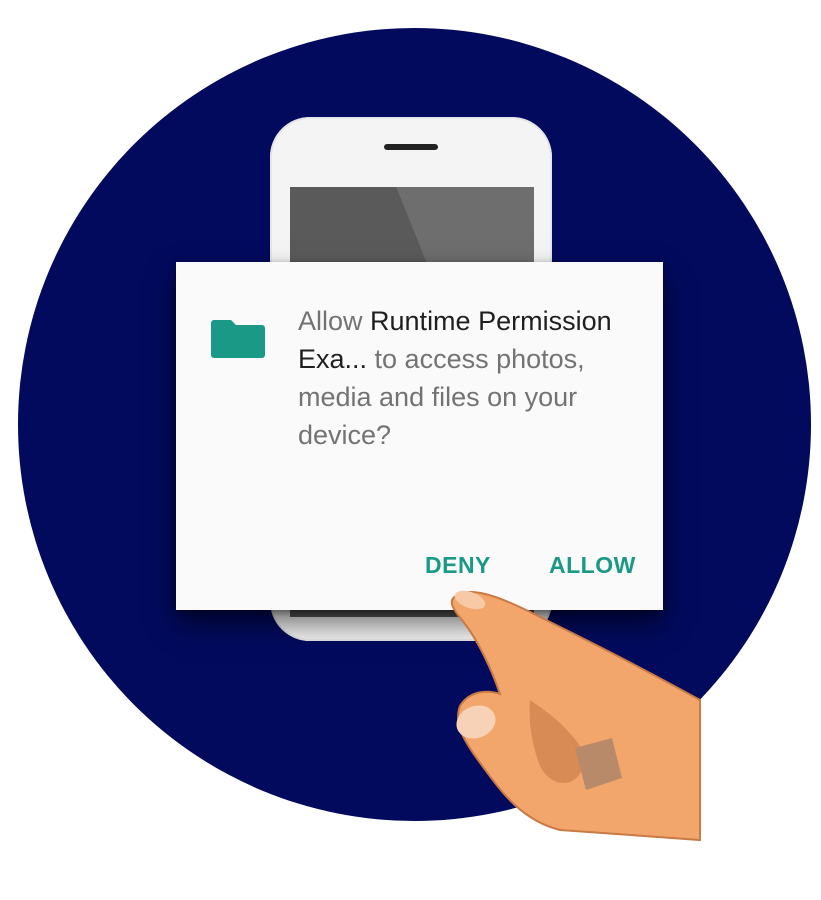  What do you see at coordinates (334, 321) in the screenshot?
I see `message-prefix: Allow` at bounding box center [334, 321].